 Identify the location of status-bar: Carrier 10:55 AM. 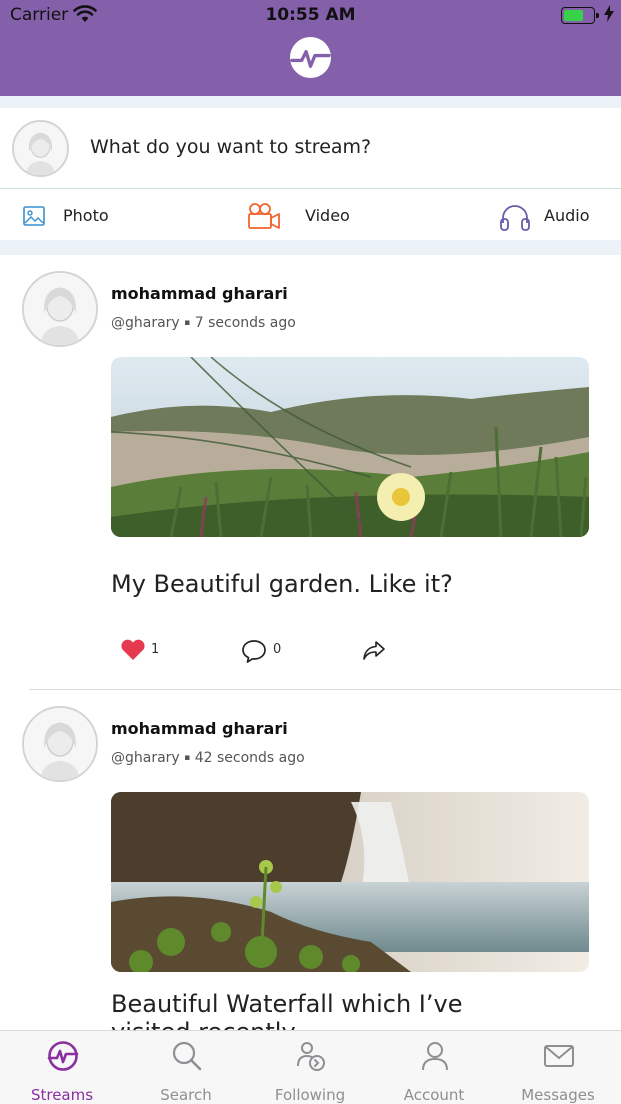
(310, 16).